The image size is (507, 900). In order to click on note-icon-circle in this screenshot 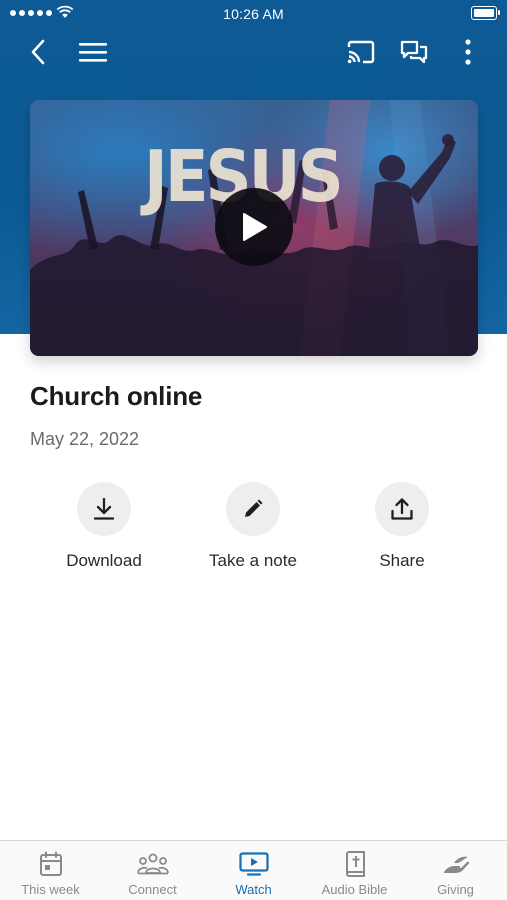, I will do `click(253, 509)`.